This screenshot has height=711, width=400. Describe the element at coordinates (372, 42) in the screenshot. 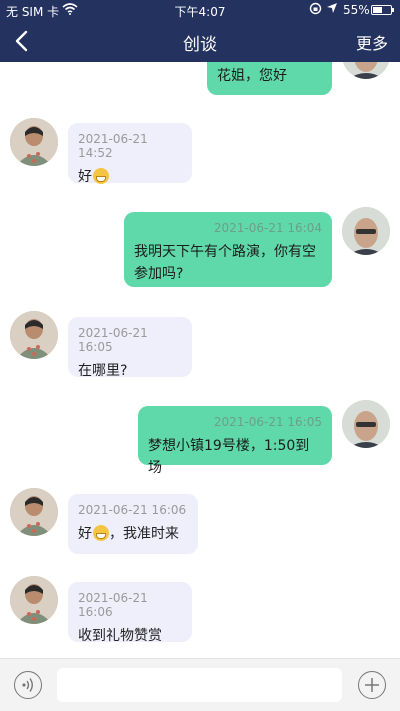

I see `more-button: 更多` at that location.